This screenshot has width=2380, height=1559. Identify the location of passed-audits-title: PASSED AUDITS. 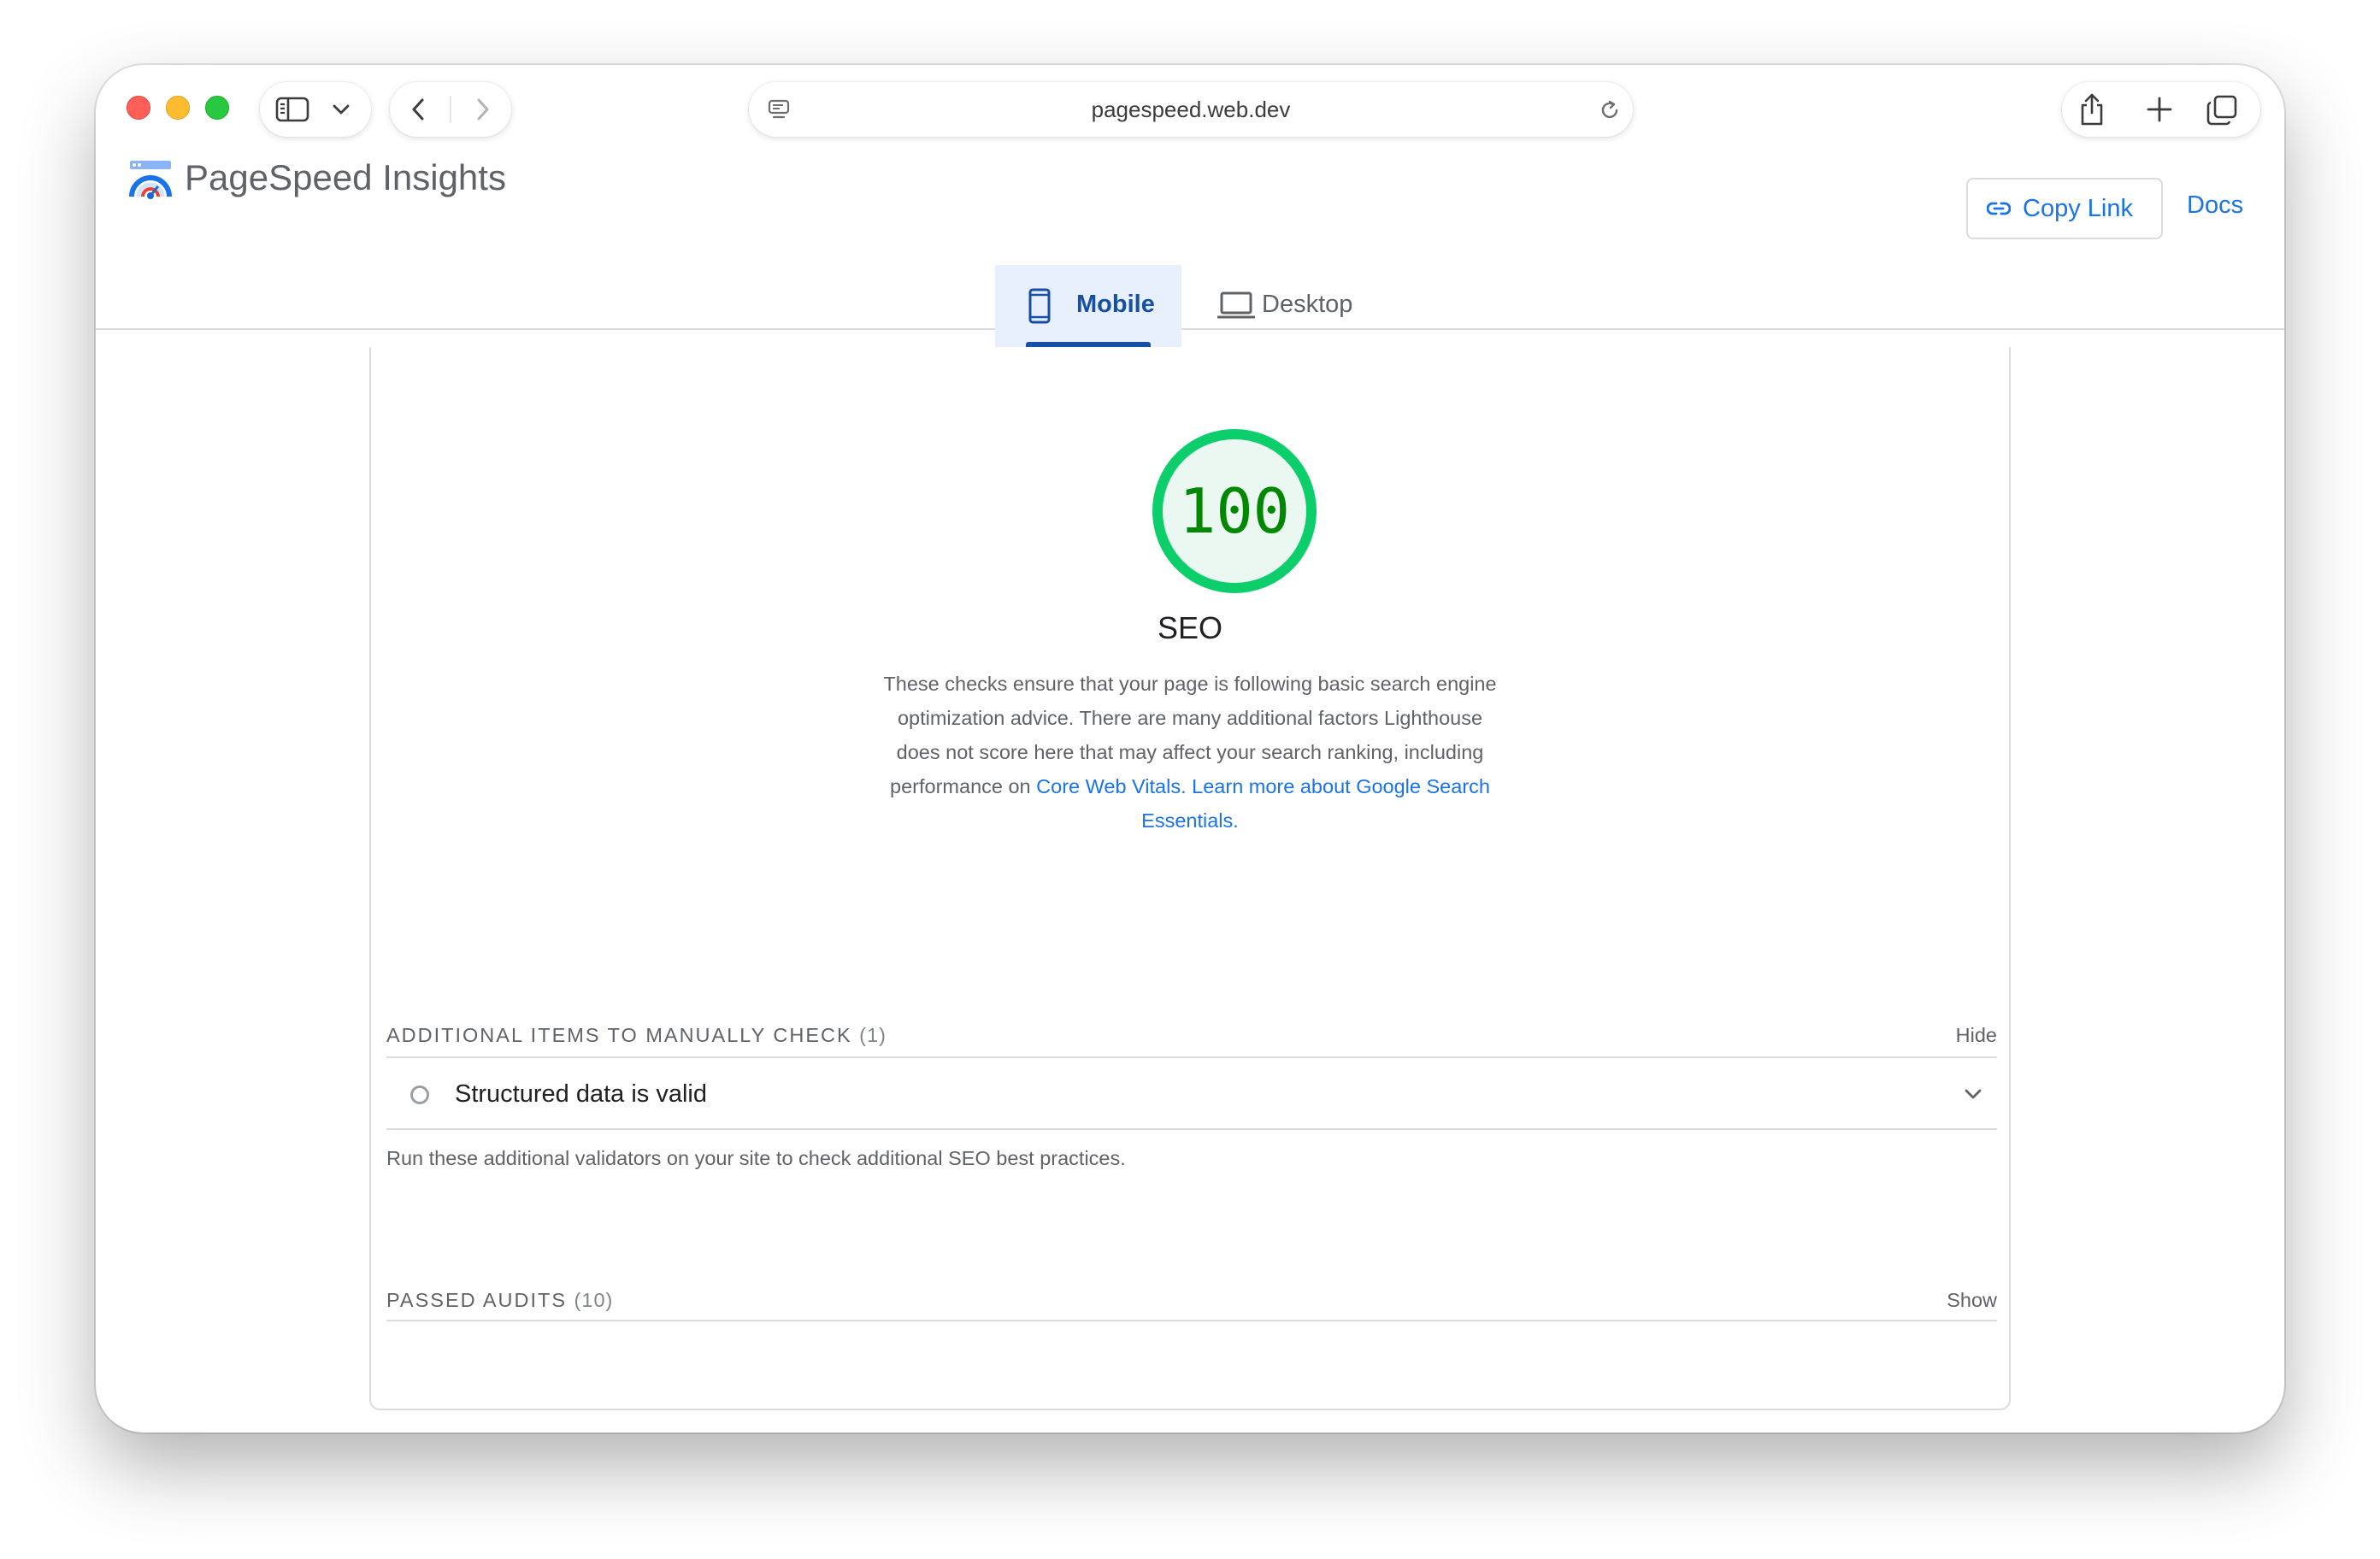
(477, 1300).